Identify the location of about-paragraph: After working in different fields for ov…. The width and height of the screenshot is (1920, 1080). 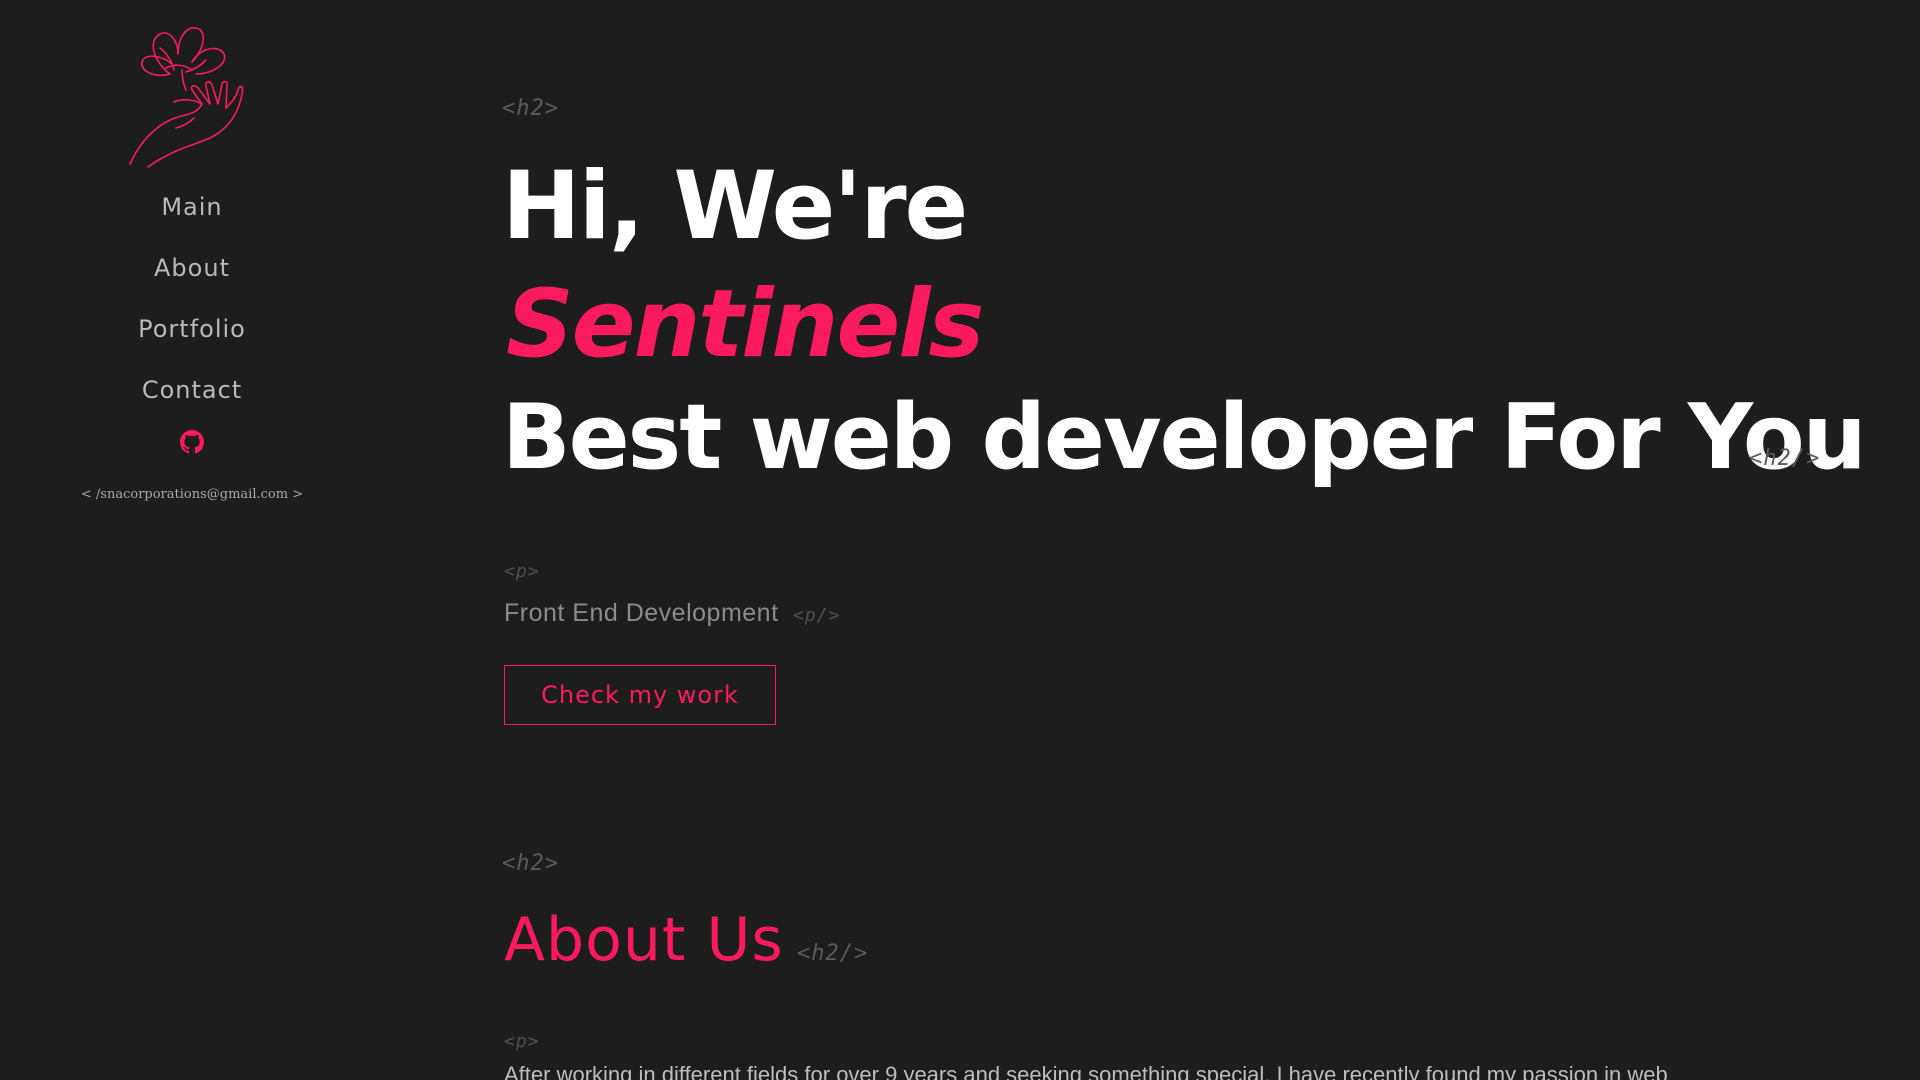
(1086, 1071).